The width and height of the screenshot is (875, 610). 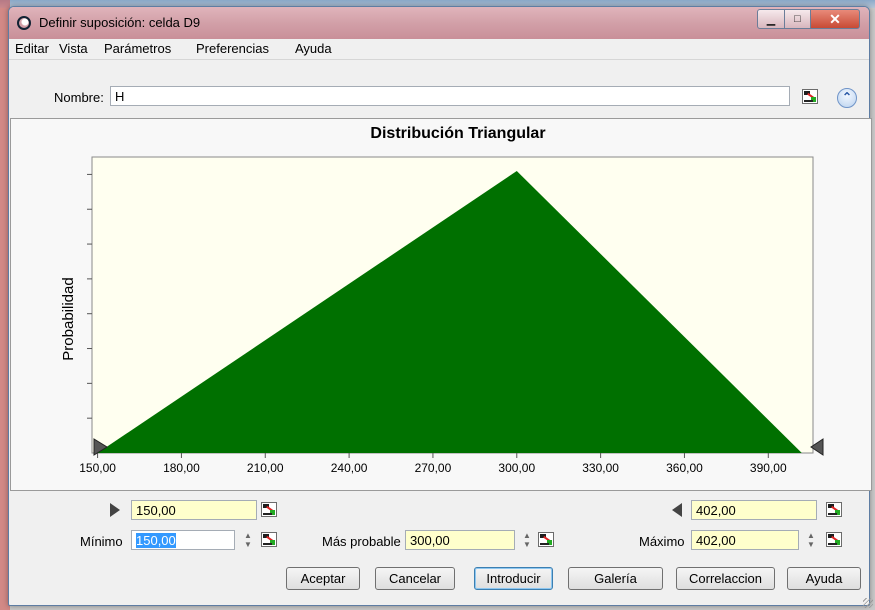 I want to click on lower-bound-field: 150,00, so click(x=194, y=510).